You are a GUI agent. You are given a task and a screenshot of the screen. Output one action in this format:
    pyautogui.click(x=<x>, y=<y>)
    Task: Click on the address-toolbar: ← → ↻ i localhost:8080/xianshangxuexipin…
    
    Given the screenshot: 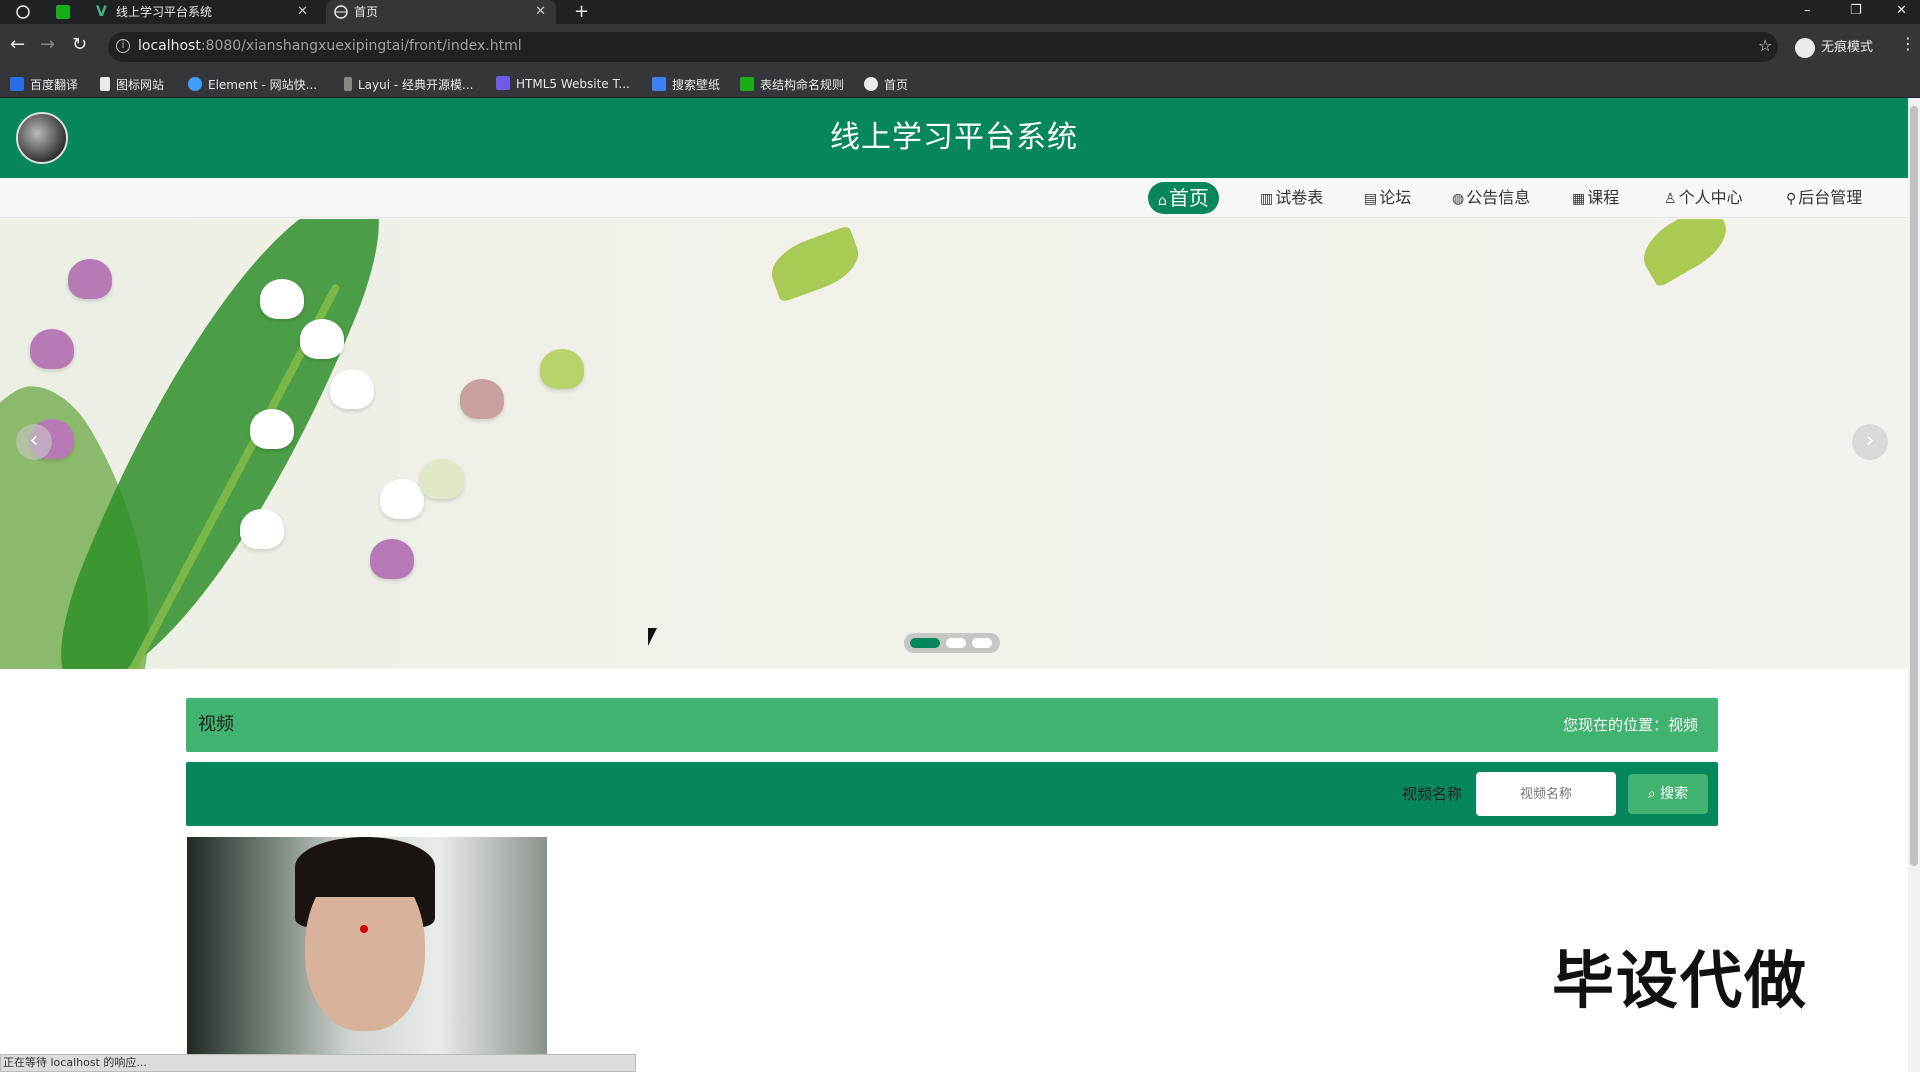 What is the action you would take?
    pyautogui.click(x=960, y=47)
    